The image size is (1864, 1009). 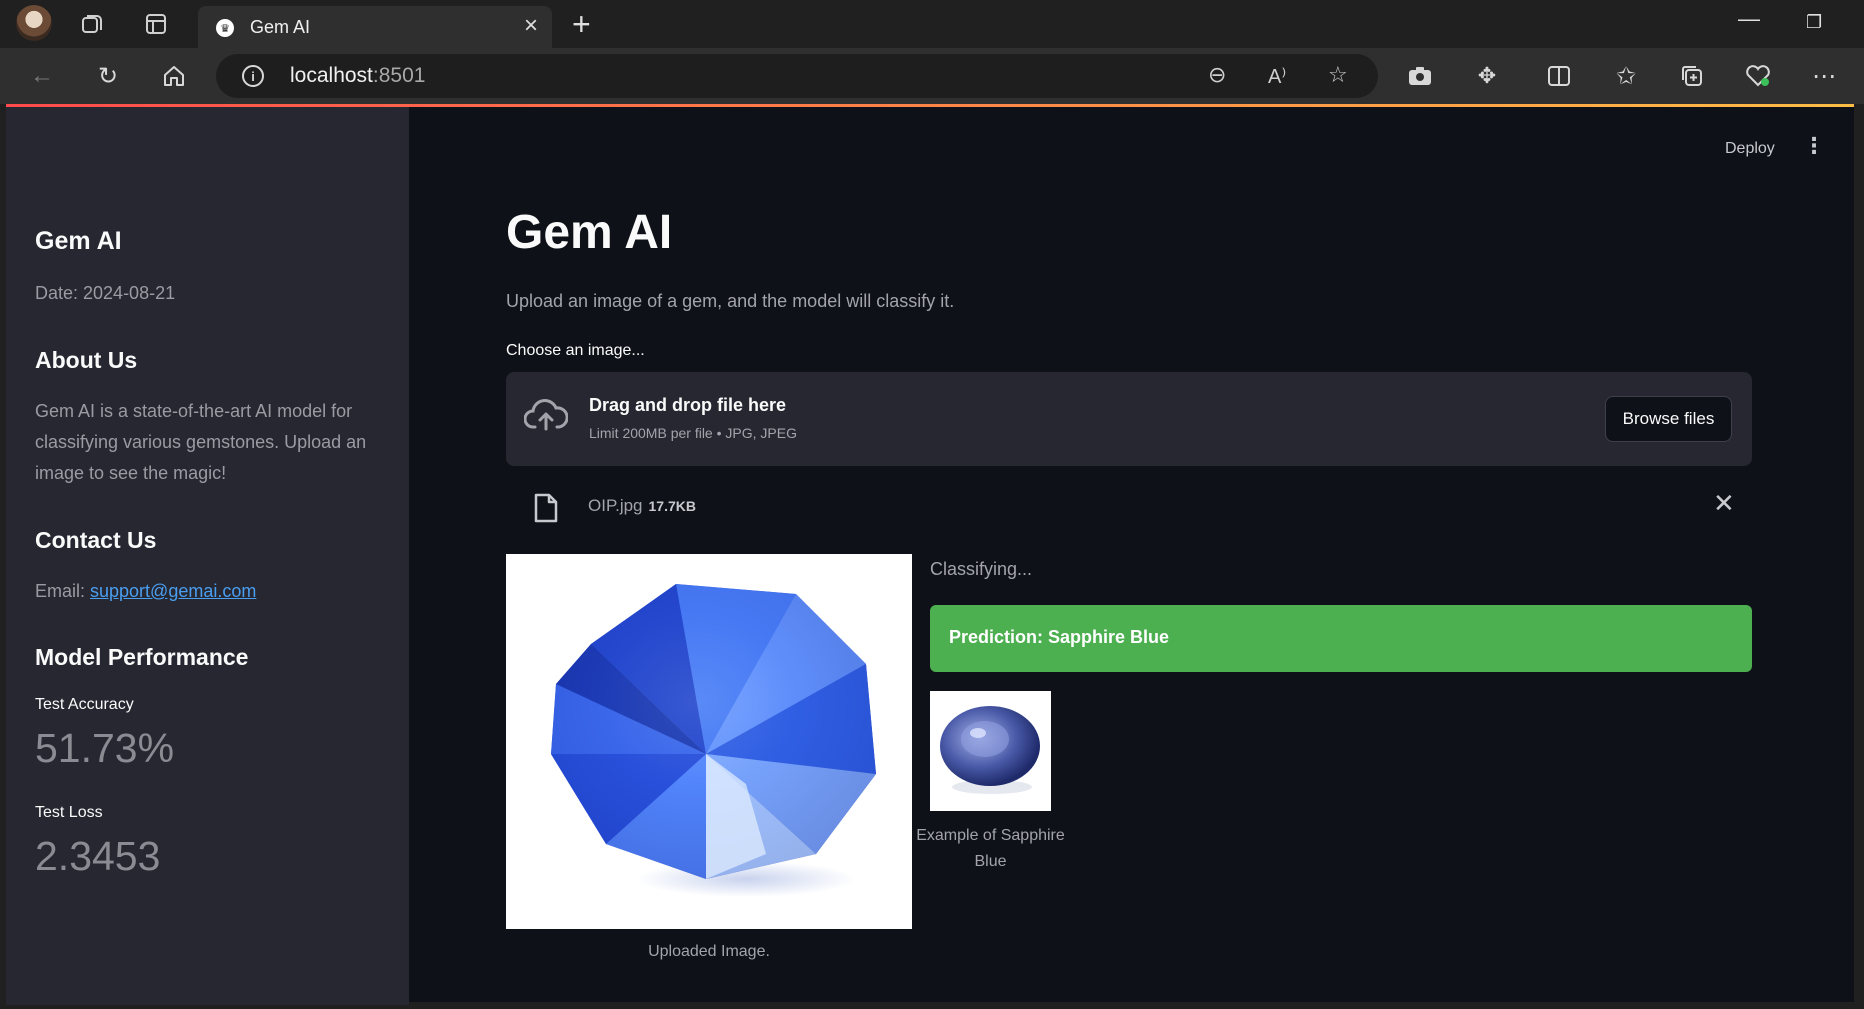 What do you see at coordinates (105, 293) in the screenshot?
I see `sidebar-date: Date: 2024-08-21` at bounding box center [105, 293].